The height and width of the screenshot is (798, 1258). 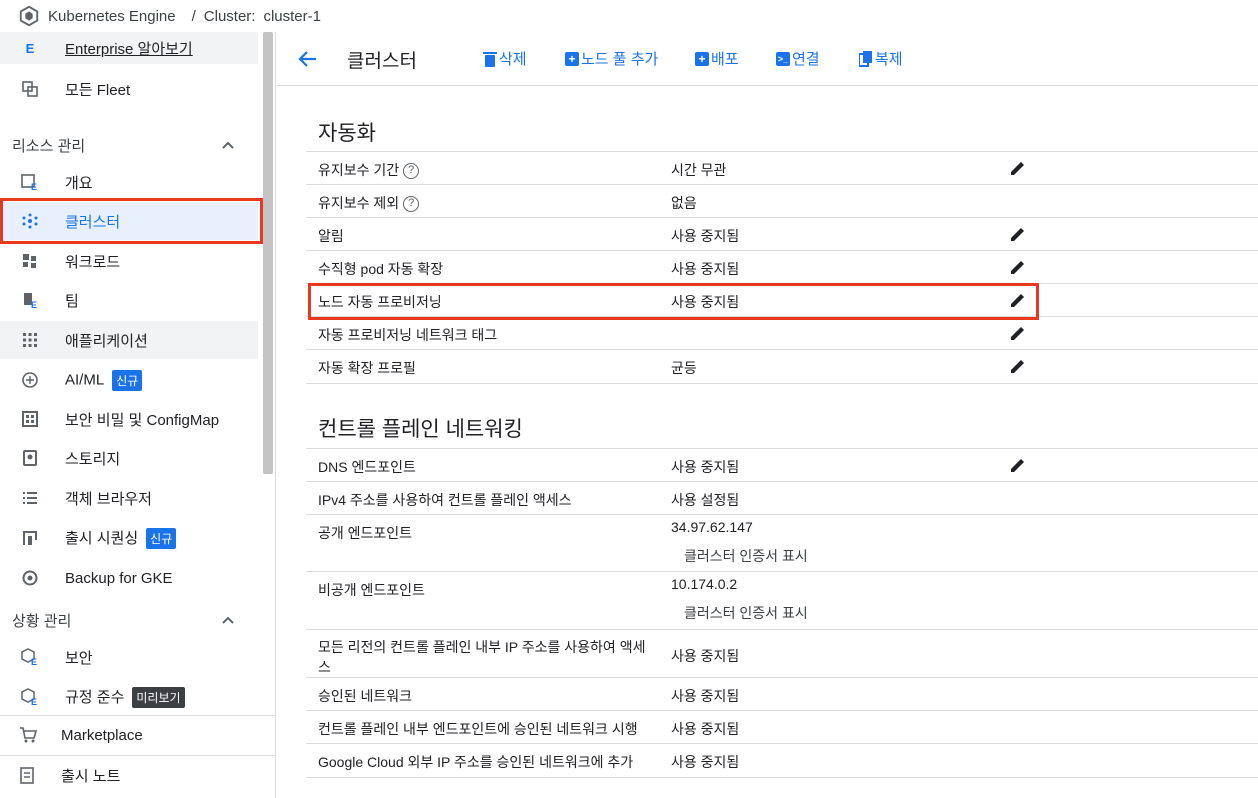 I want to click on sidebar-item-label: 보안 비밀 및 ConfigMap, so click(x=142, y=420).